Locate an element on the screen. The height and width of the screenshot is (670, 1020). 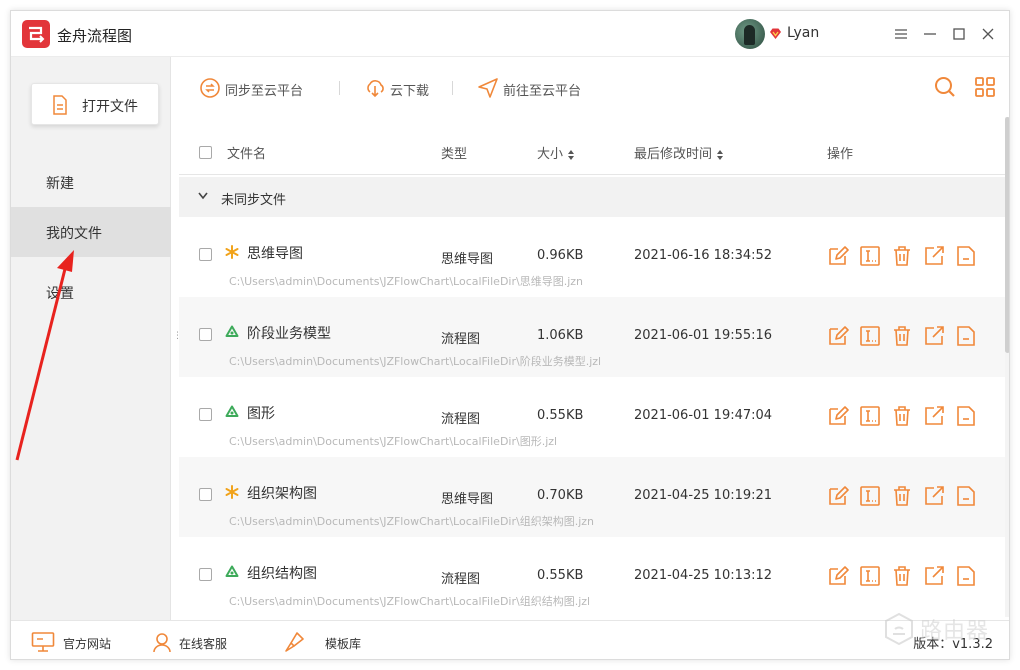
user-name: Lyan is located at coordinates (803, 33).